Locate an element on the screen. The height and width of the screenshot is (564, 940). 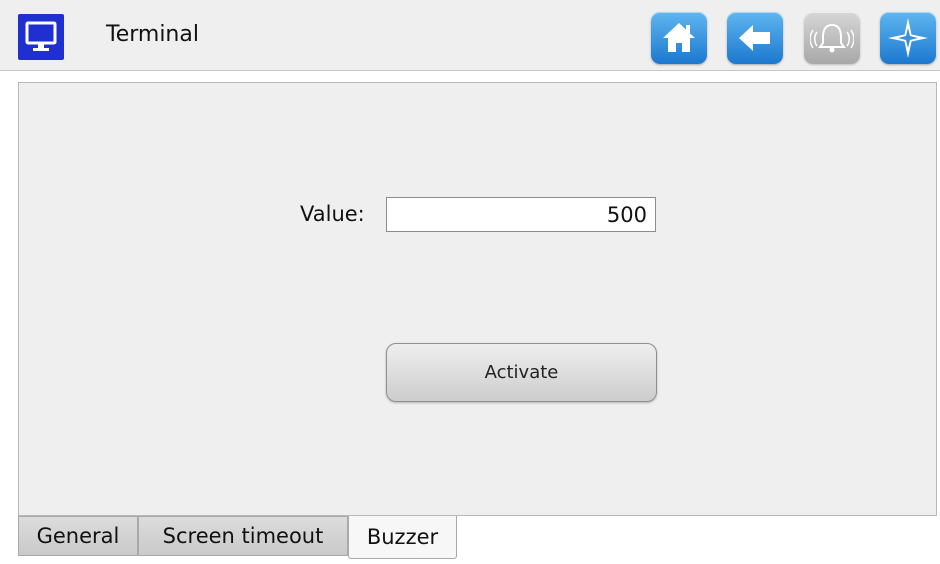
home-button is located at coordinates (679, 38).